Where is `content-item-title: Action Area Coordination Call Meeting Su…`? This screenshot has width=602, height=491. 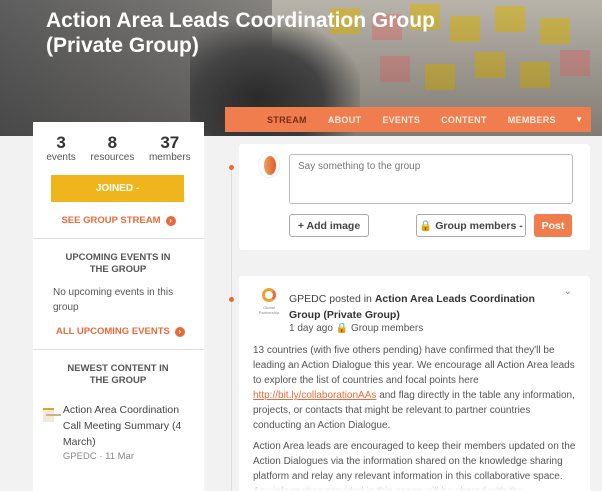 content-item-title: Action Area Coordination Call Meeting Su… is located at coordinates (130, 426).